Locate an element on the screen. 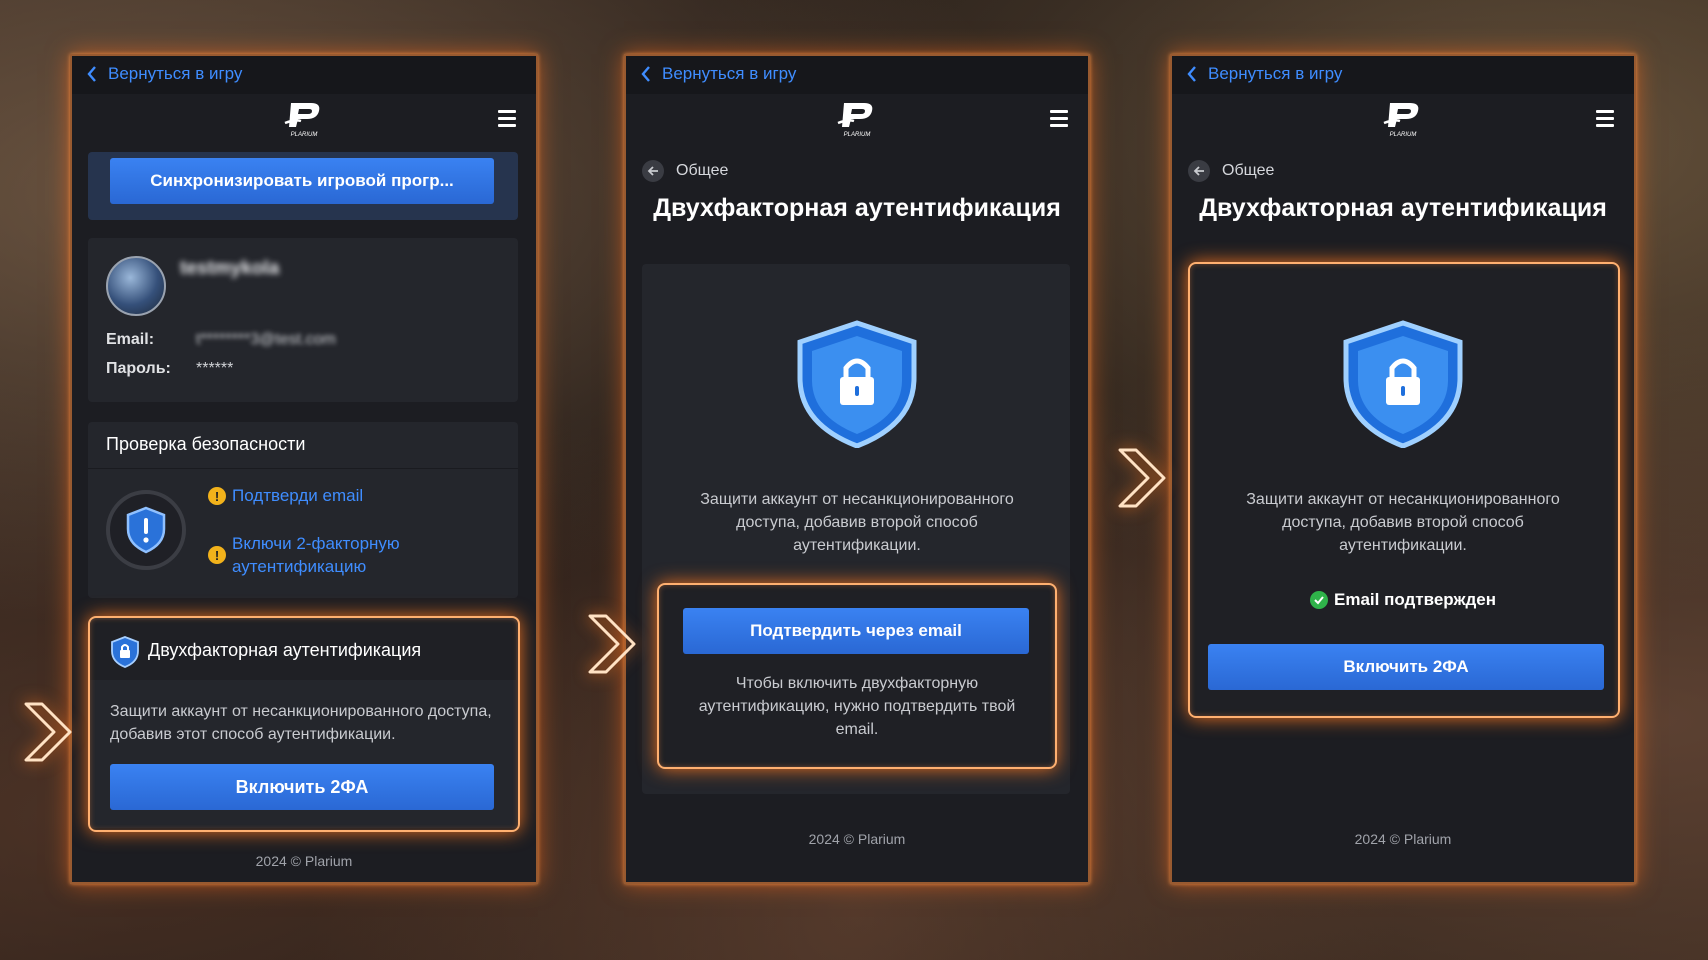 The image size is (1708, 960). password-value: ****** is located at coordinates (215, 368).